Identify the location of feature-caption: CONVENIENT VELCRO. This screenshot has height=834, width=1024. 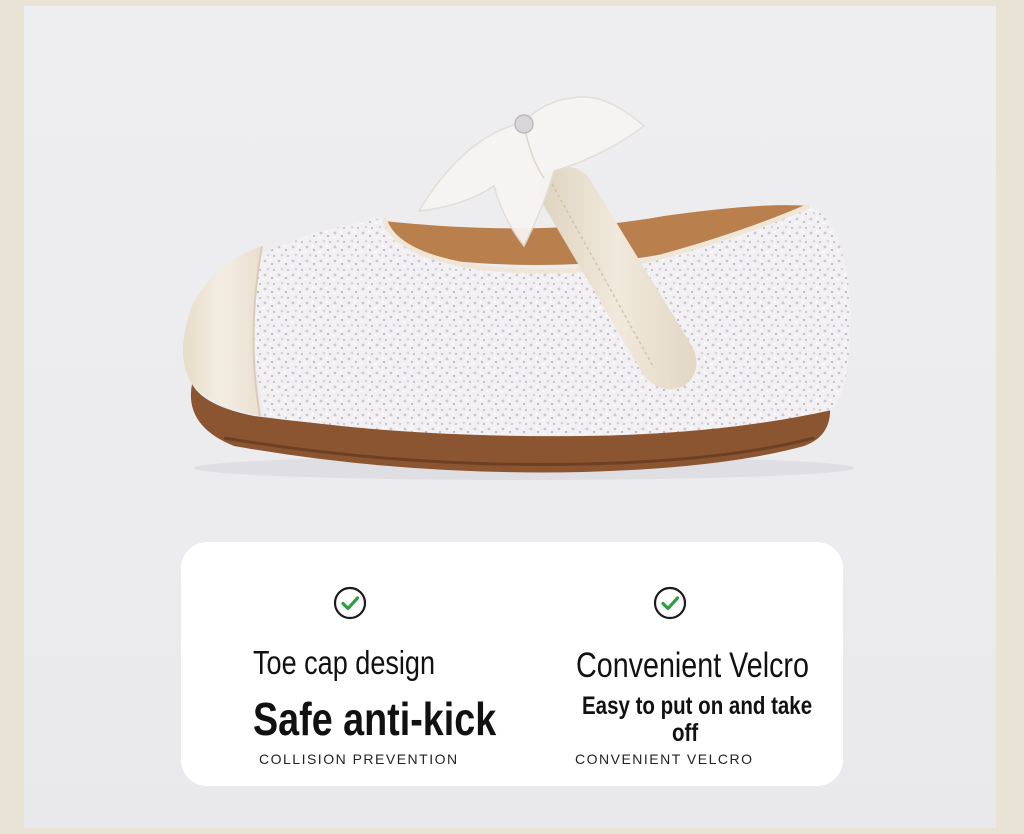
(664, 759).